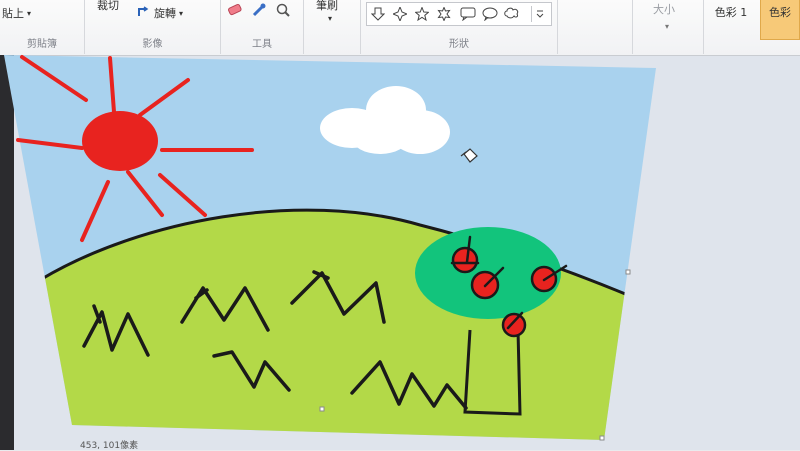 Image resolution: width=800 pixels, height=451 pixels. What do you see at coordinates (120, 141) in the screenshot?
I see `sun` at bounding box center [120, 141].